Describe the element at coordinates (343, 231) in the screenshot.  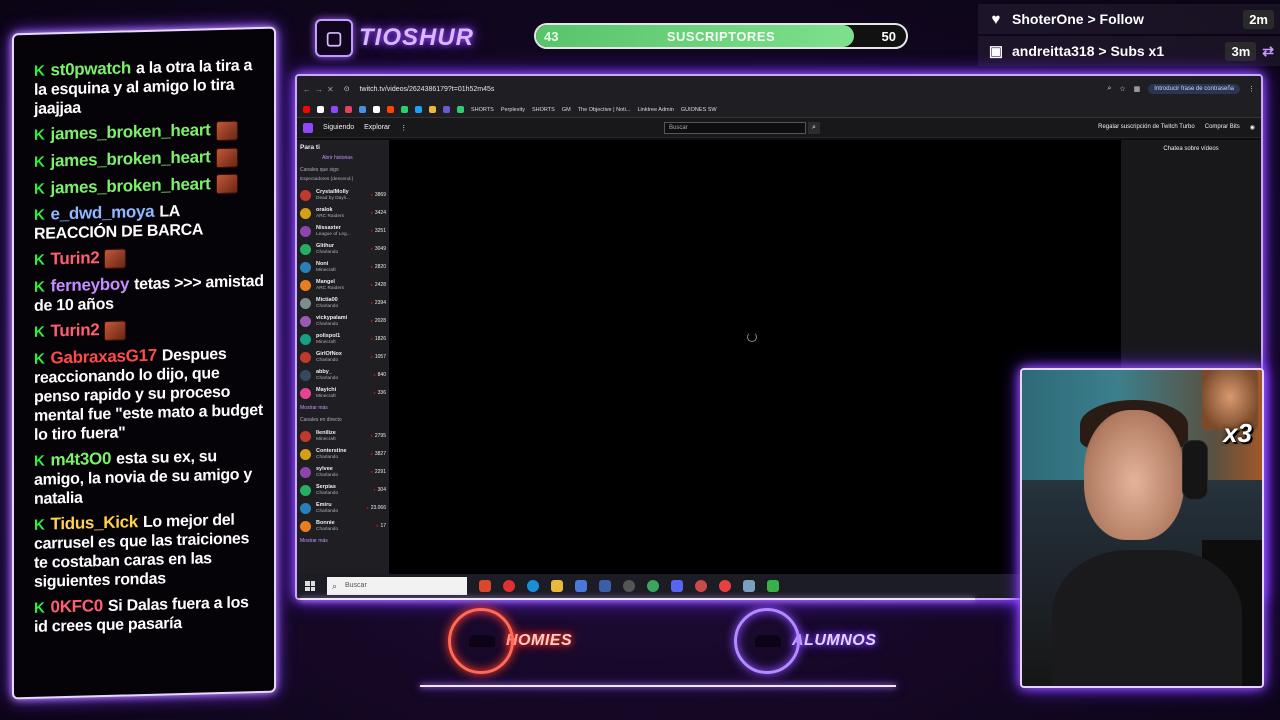
I see `sidebar-channel: NissaxterLeague of Leg...3251` at that location.